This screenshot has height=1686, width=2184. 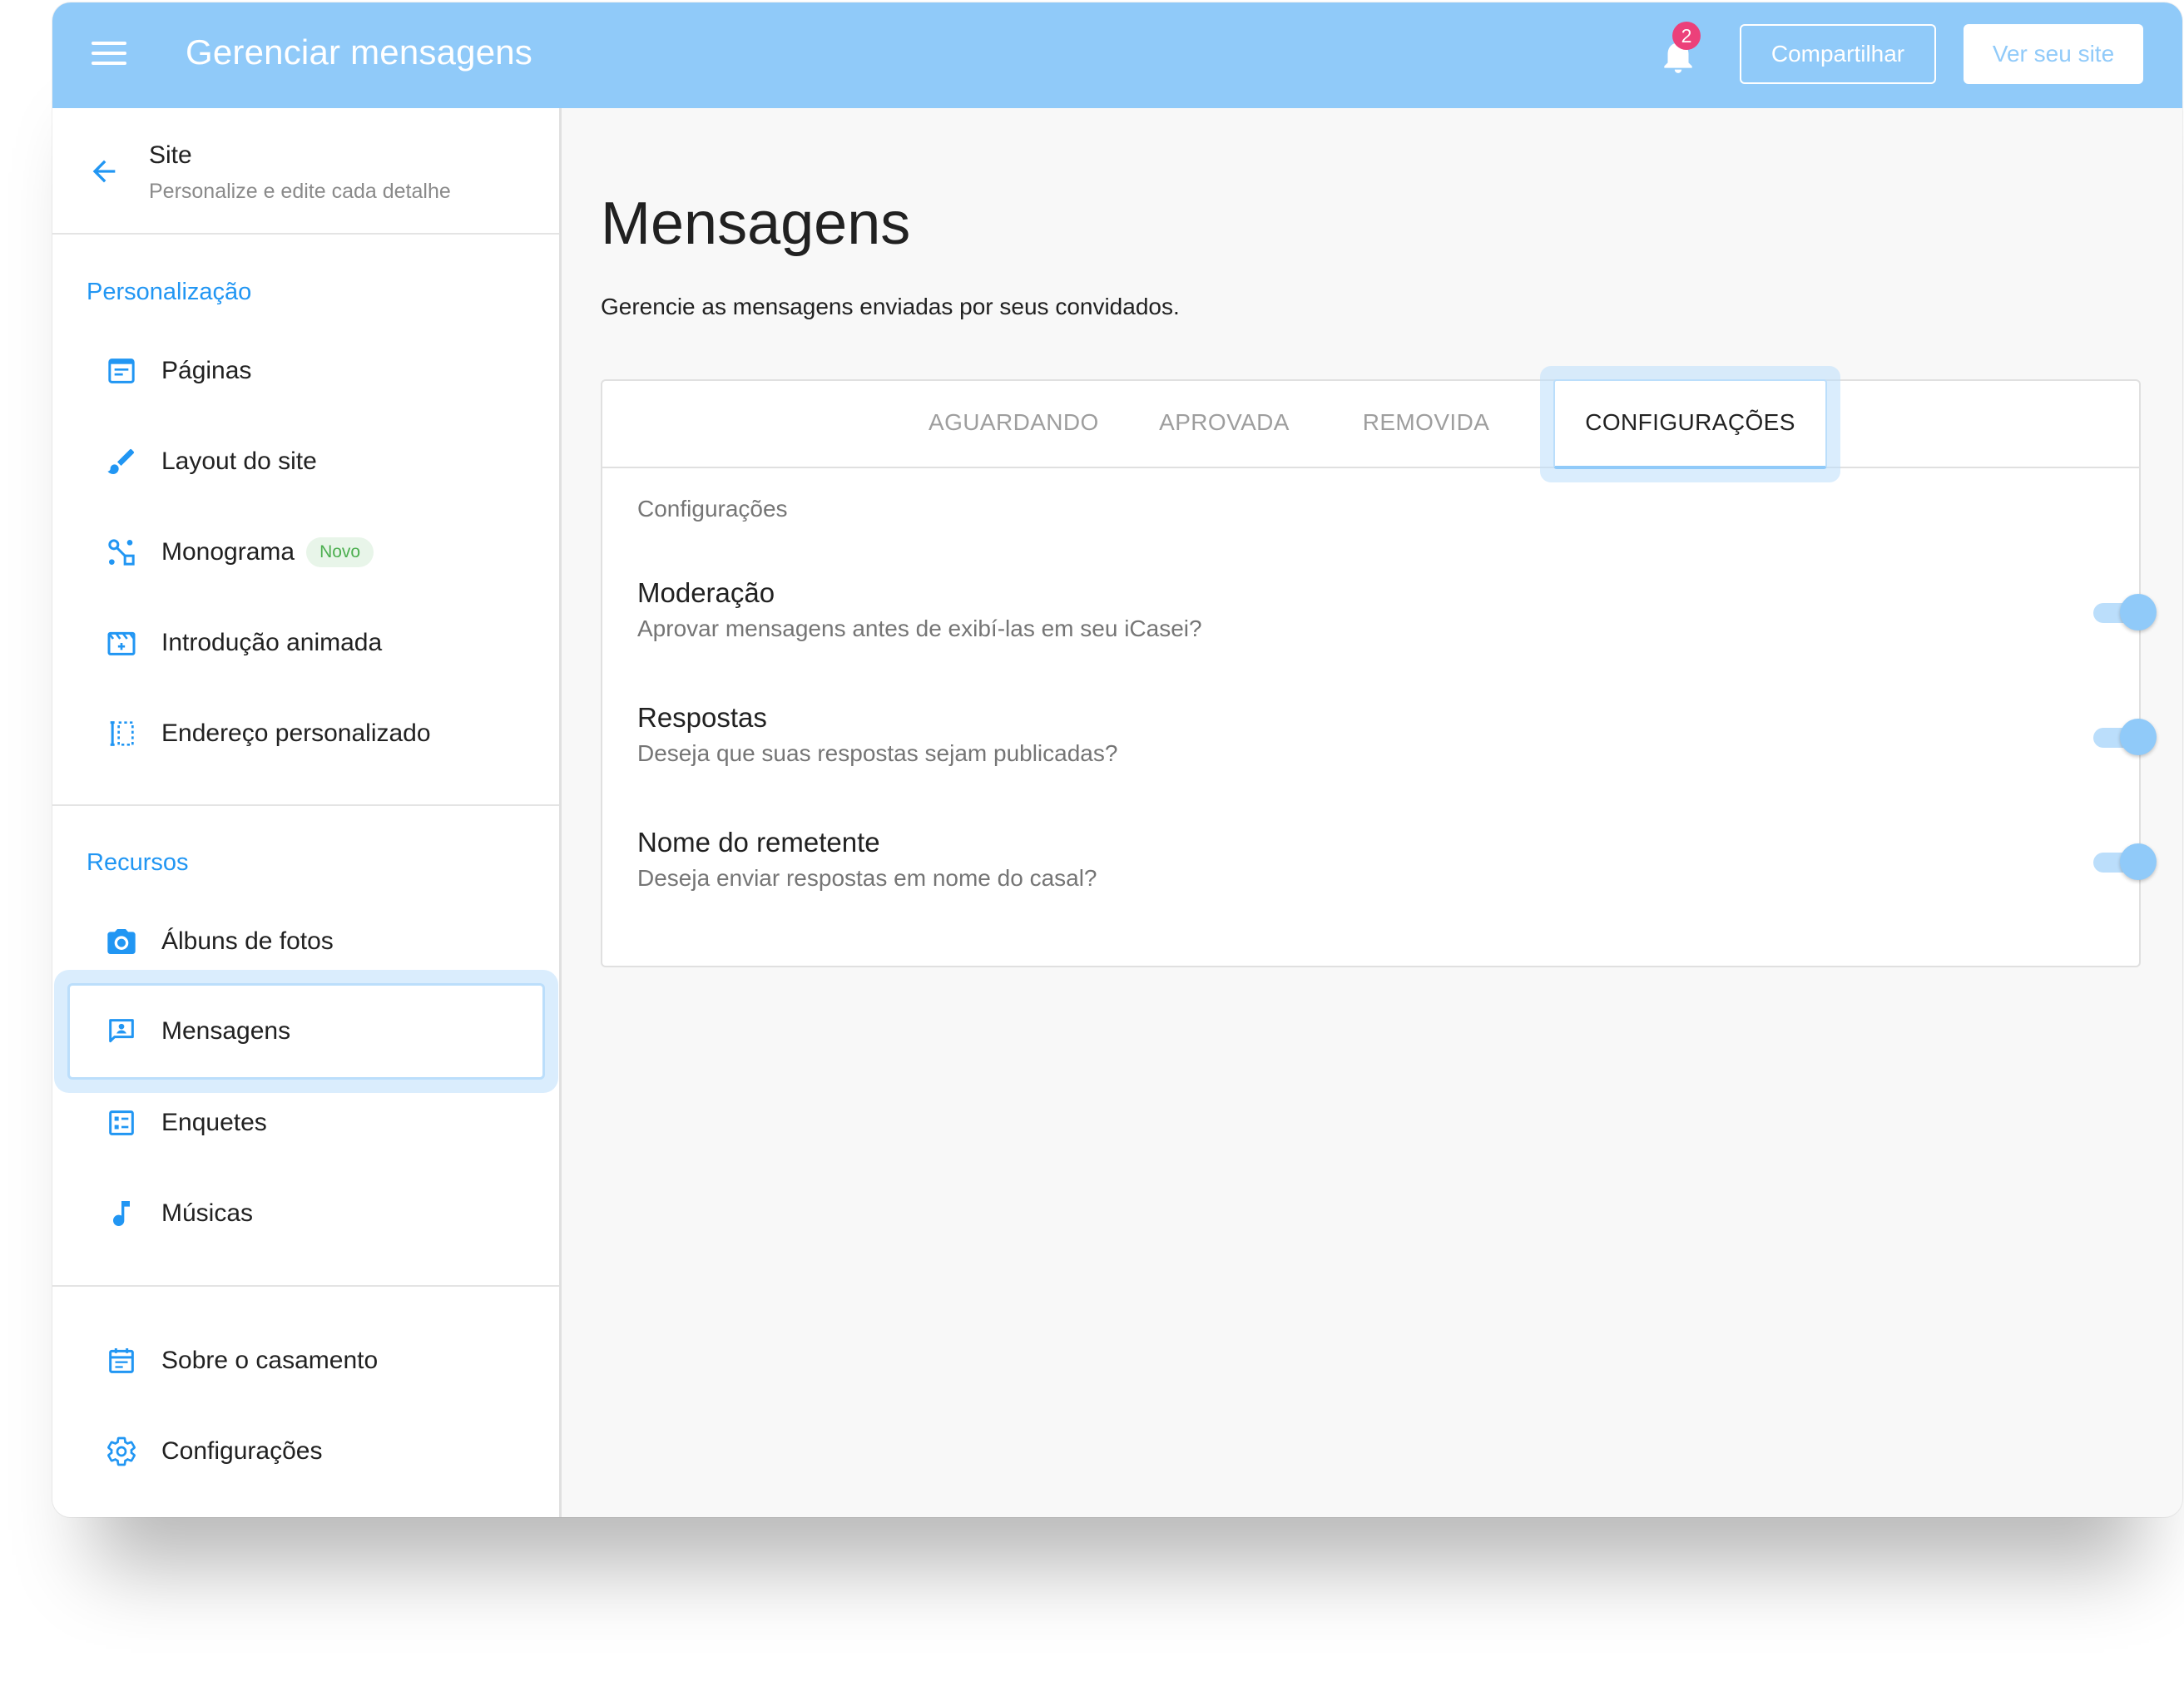 I want to click on message-icon, so click(x=121, y=1031).